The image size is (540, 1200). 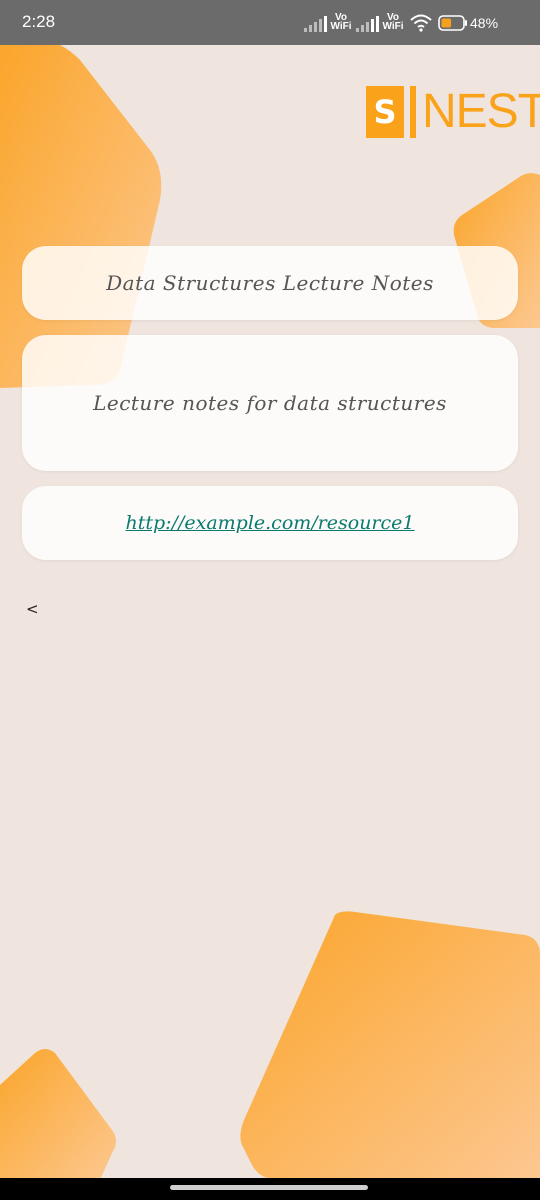 What do you see at coordinates (58, 1114) in the screenshot?
I see `decorative-shape-bottom-left` at bounding box center [58, 1114].